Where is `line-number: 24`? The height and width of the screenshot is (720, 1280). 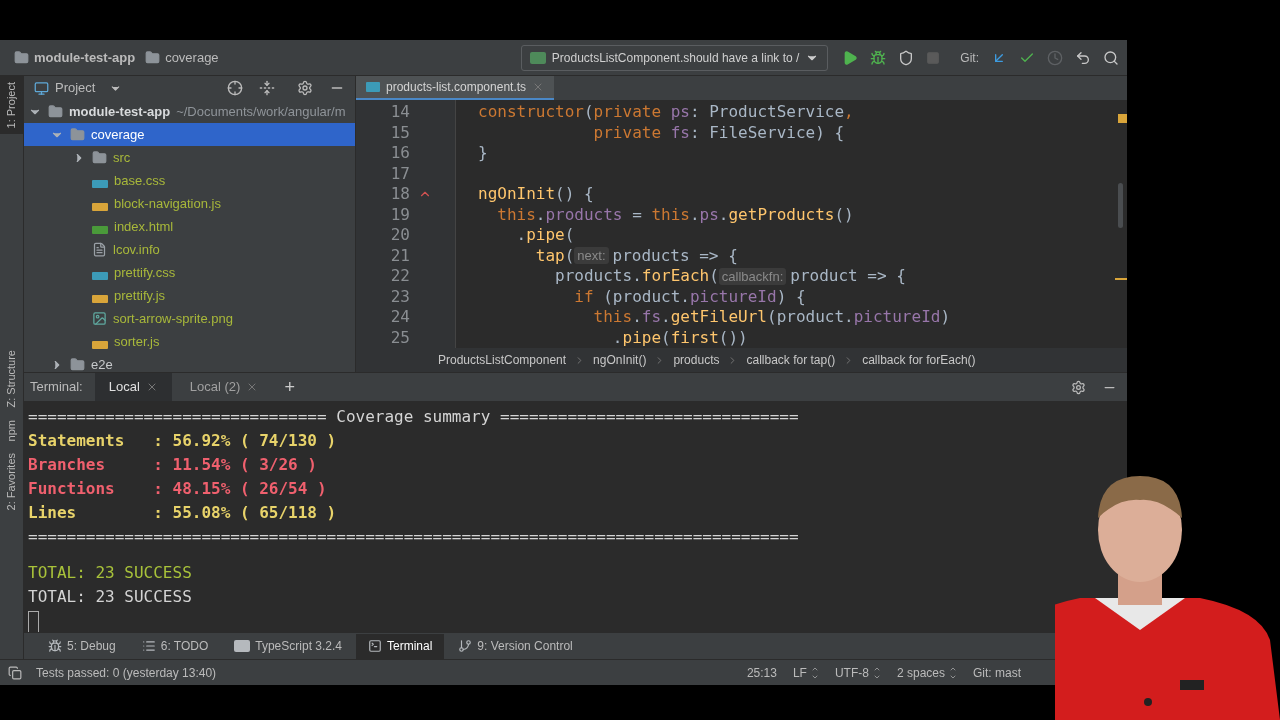
line-number: 24 is located at coordinates (400, 317).